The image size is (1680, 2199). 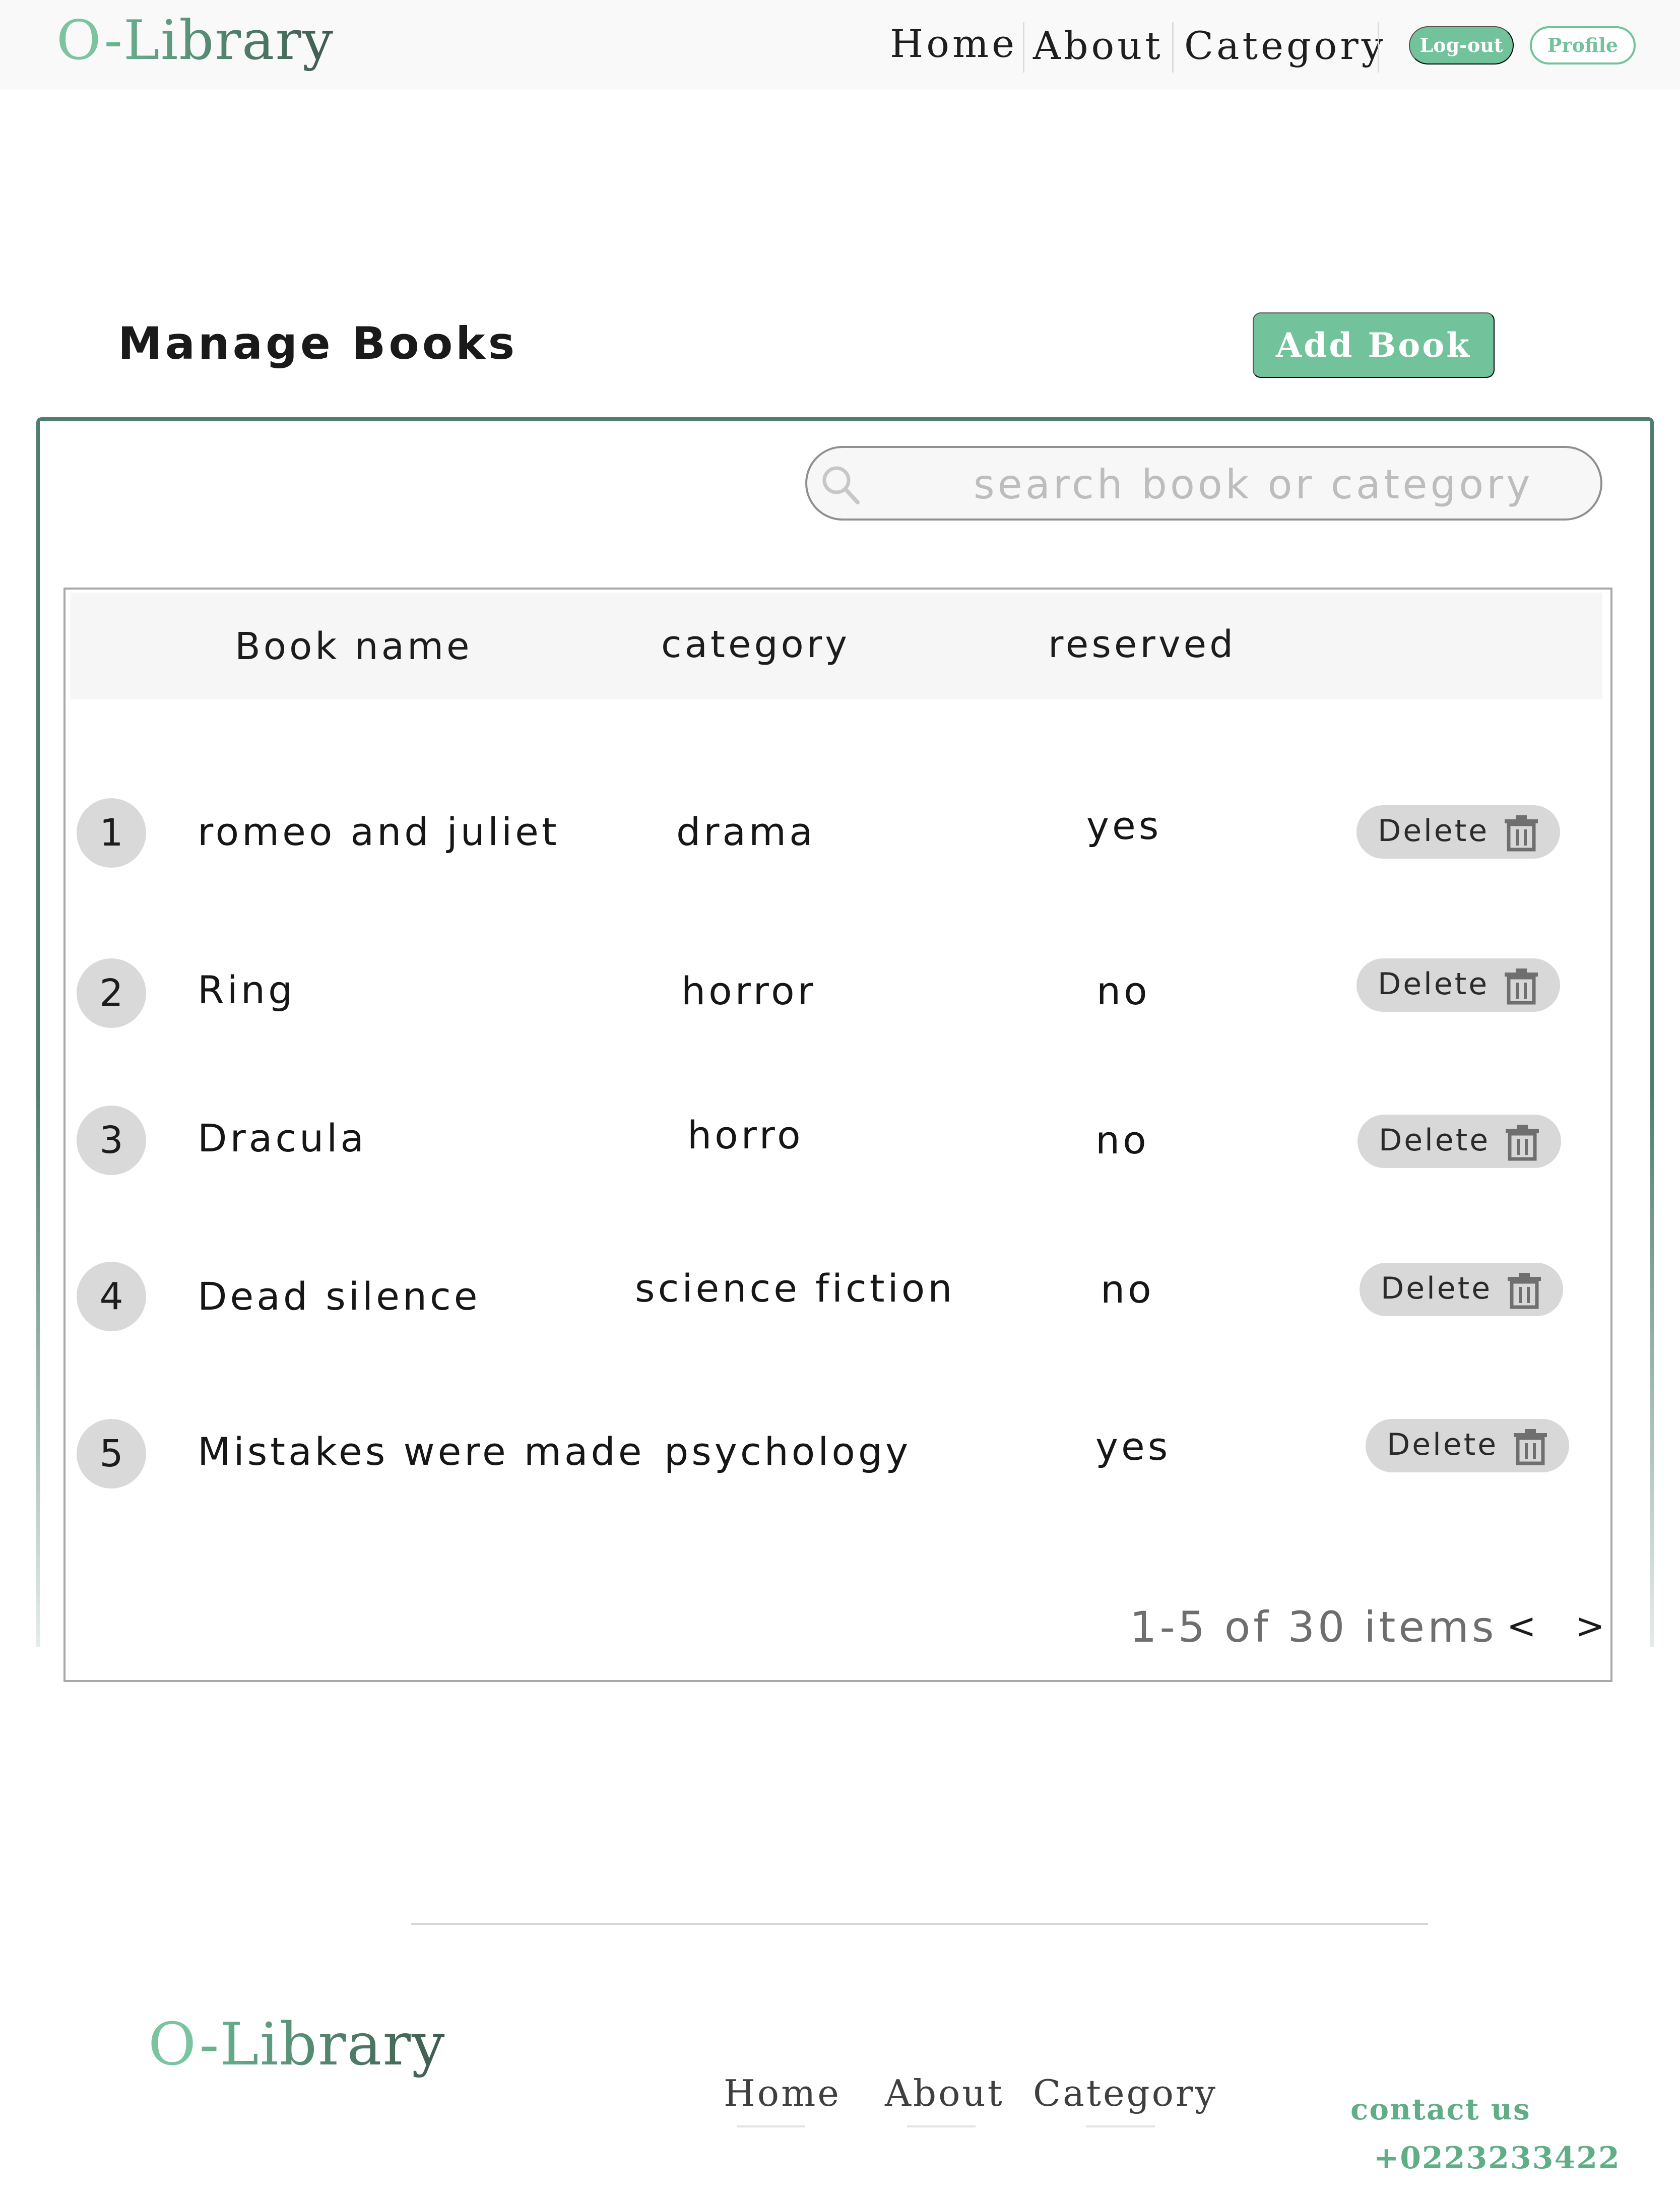 What do you see at coordinates (953, 43) in the screenshot?
I see `nav-home-link: Home` at bounding box center [953, 43].